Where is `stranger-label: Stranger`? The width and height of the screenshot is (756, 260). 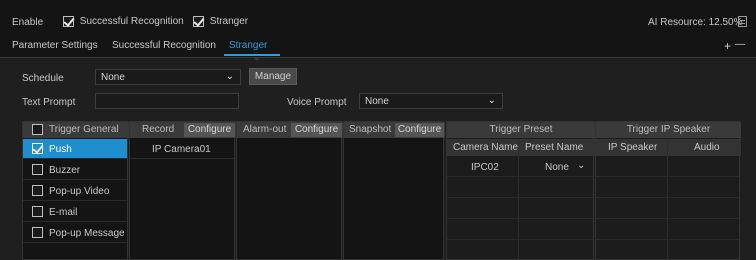 stranger-label: Stranger is located at coordinates (229, 22).